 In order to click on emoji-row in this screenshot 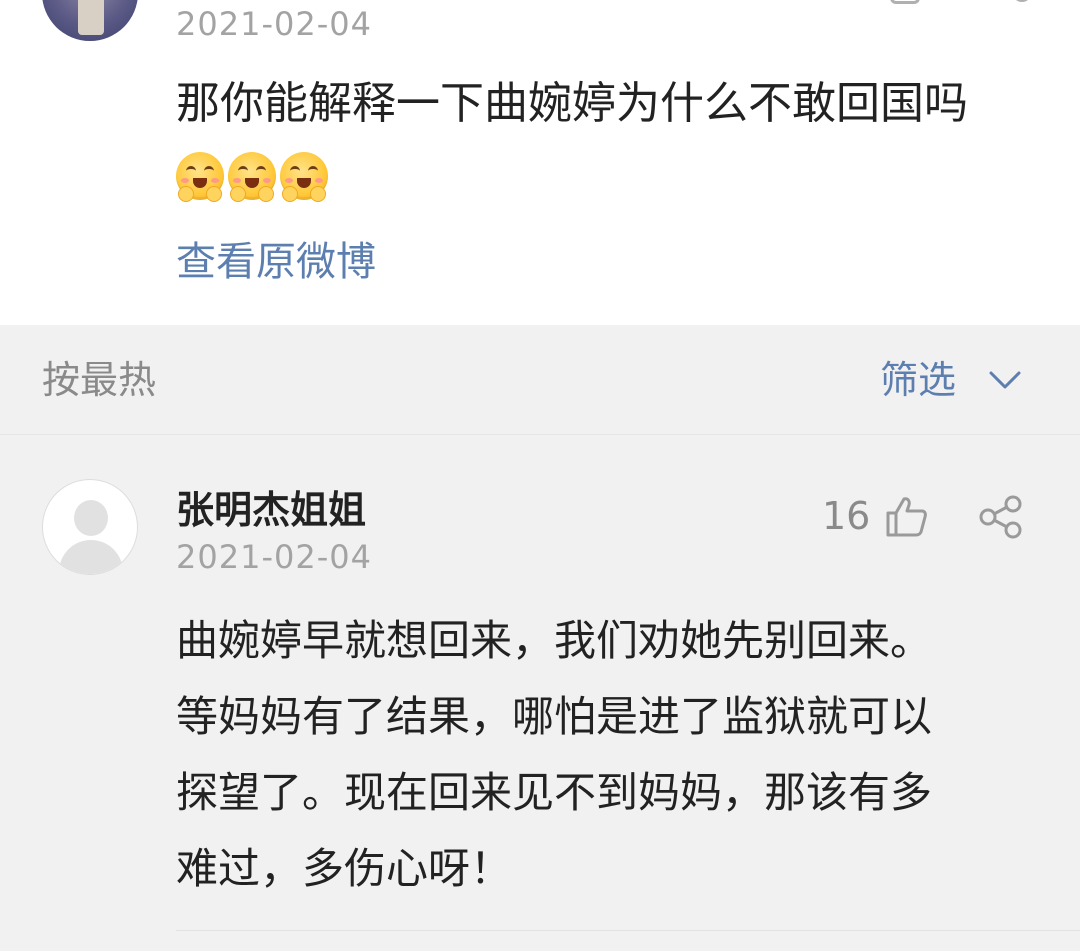, I will do `click(252, 178)`.